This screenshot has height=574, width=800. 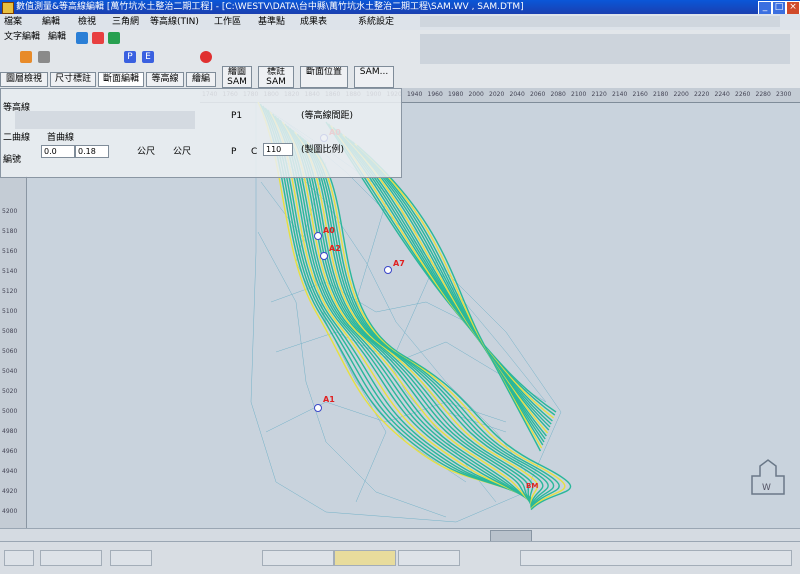 What do you see at coordinates (10, 491) in the screenshot?
I see `ruler-tick-label: 4920` at bounding box center [10, 491].